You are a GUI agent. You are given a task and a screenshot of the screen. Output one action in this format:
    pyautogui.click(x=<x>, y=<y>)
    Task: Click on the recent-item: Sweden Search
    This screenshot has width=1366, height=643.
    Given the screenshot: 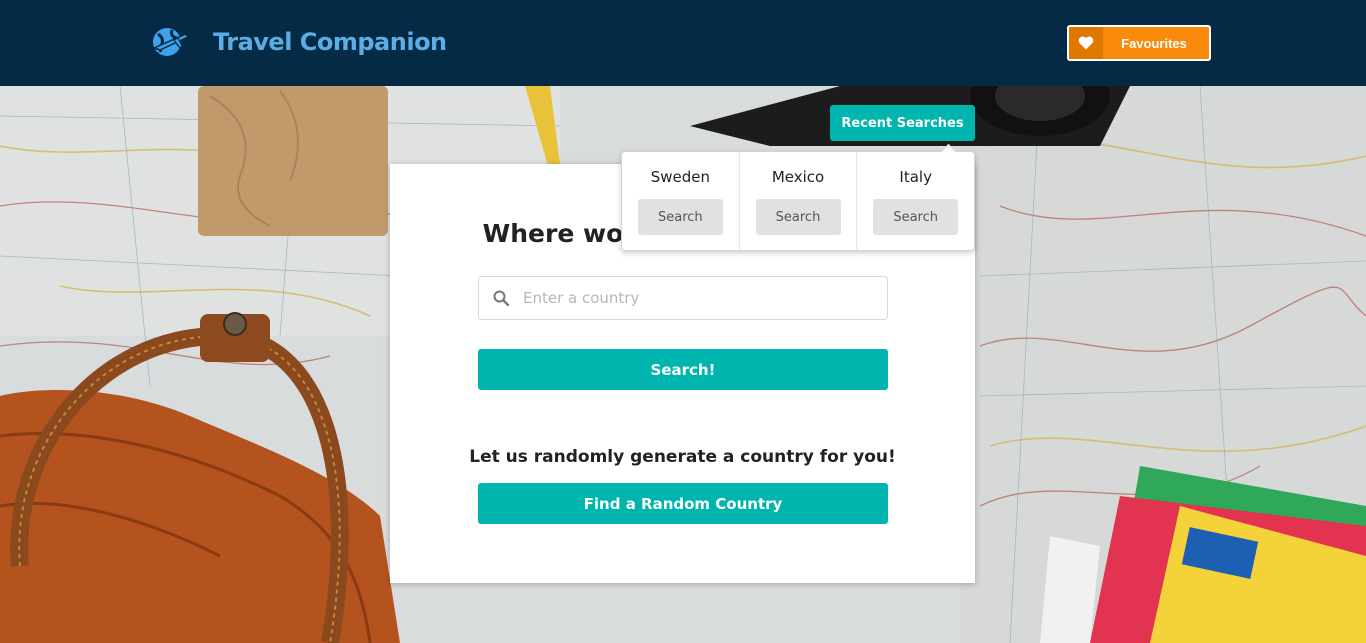 What is the action you would take?
    pyautogui.click(x=681, y=201)
    